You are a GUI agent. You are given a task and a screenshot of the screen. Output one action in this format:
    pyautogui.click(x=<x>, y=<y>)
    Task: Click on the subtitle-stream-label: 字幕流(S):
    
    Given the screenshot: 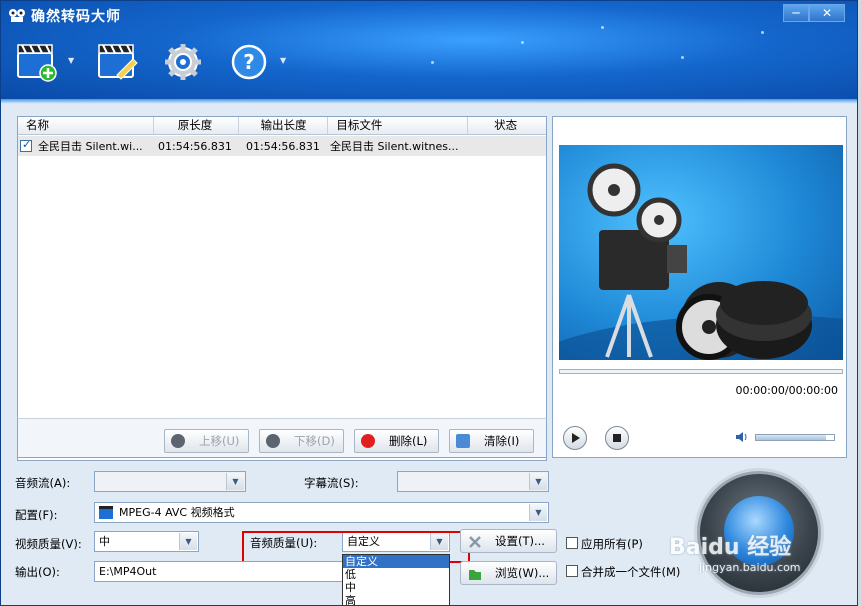 What is the action you would take?
    pyautogui.click(x=331, y=483)
    